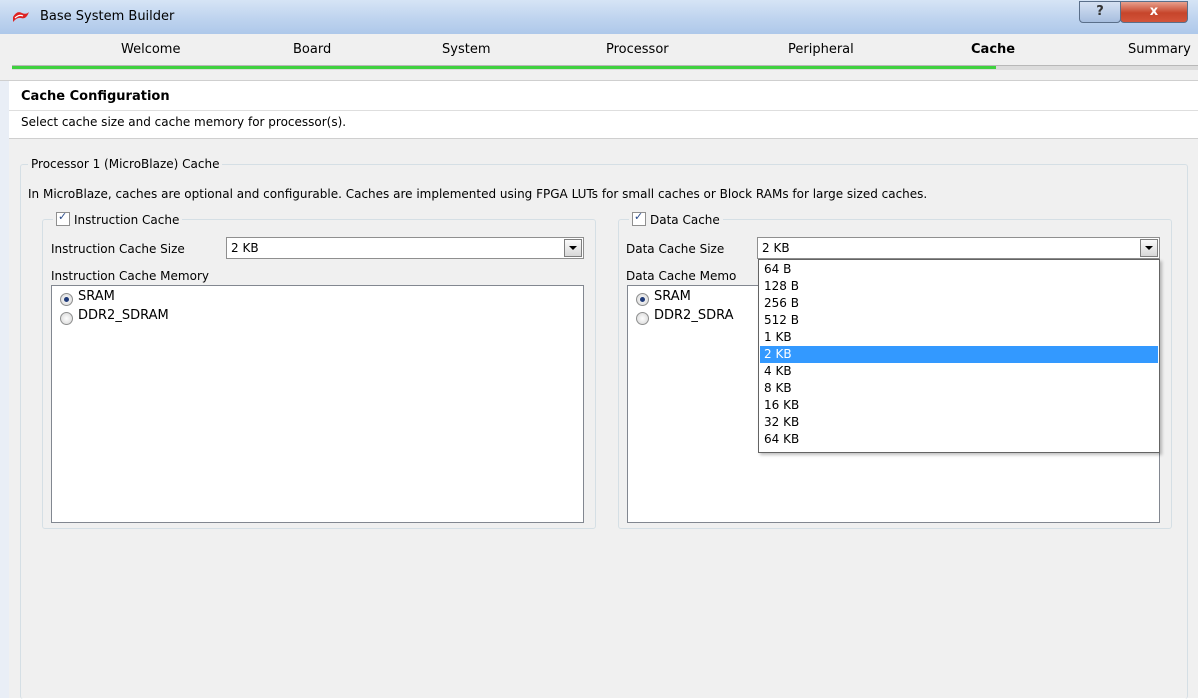 The height and width of the screenshot is (699, 1198). I want to click on instruction-cache-label: Instruction Cache, so click(127, 220).